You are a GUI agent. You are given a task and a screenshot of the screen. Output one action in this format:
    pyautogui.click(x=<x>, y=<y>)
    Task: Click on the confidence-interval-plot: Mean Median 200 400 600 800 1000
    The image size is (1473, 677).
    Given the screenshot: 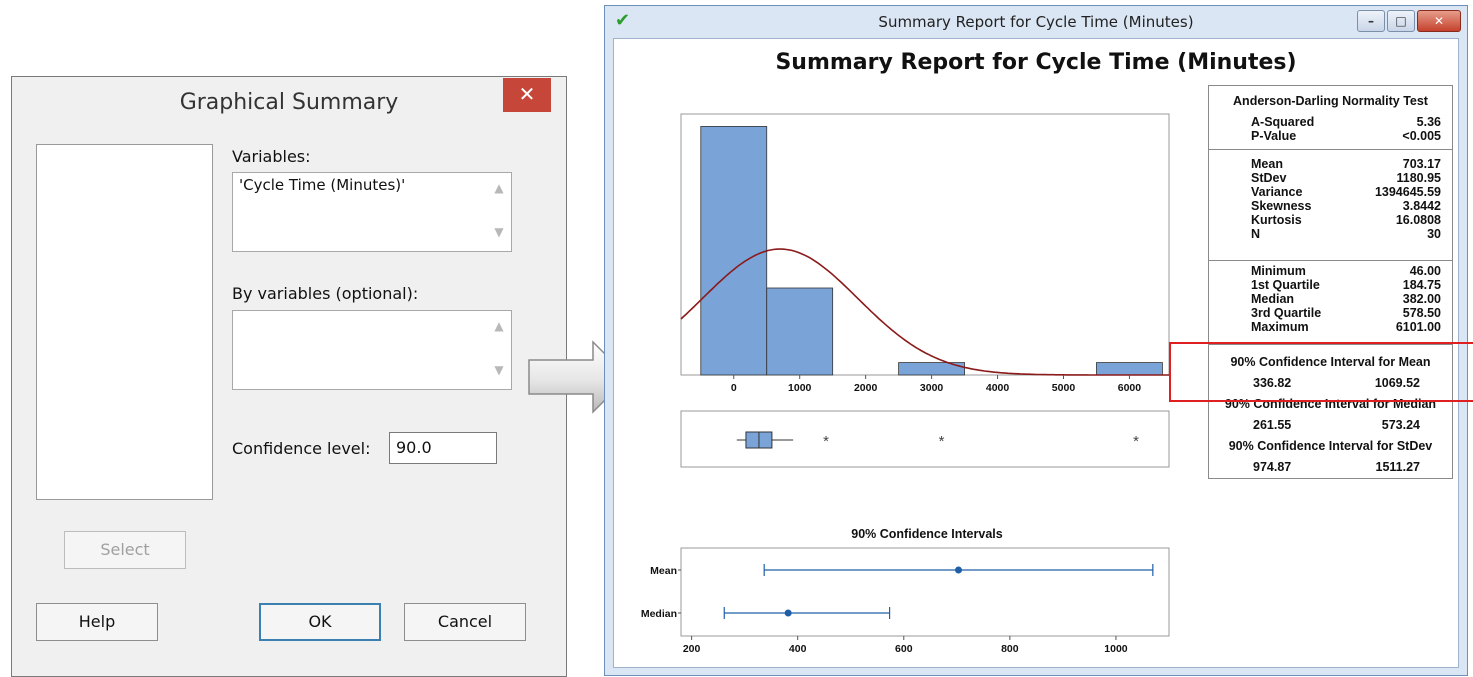 What is the action you would take?
    pyautogui.click(x=897, y=609)
    